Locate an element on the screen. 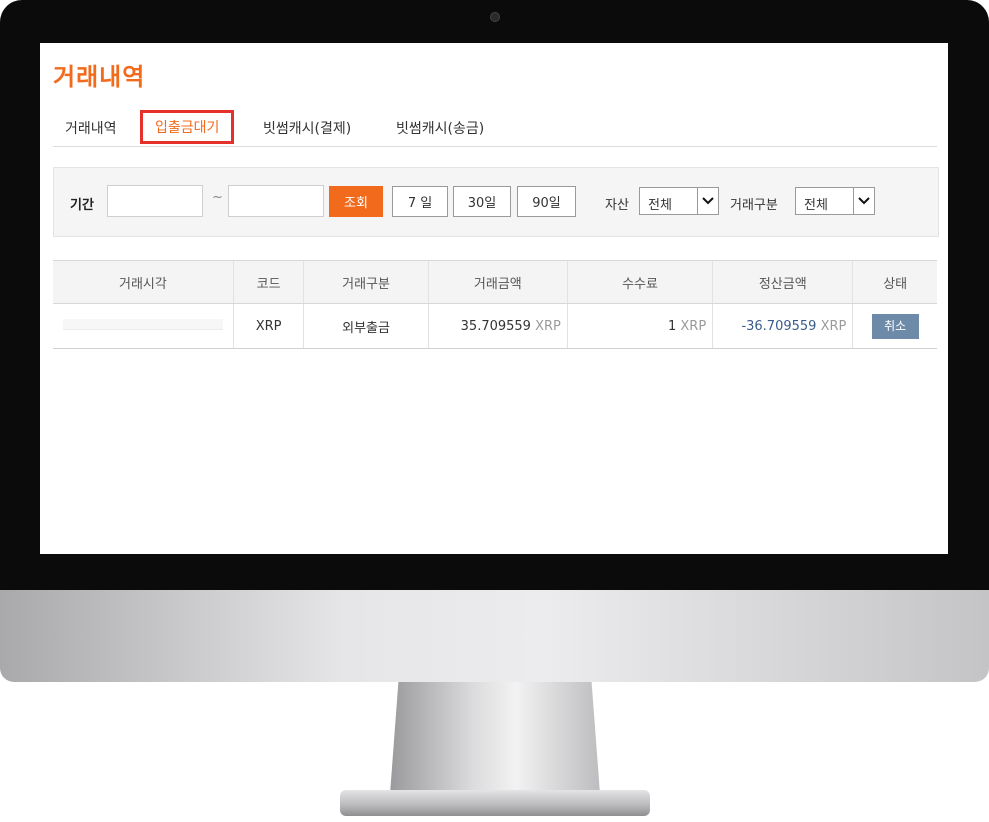  monitor-stand-base is located at coordinates (495, 803).